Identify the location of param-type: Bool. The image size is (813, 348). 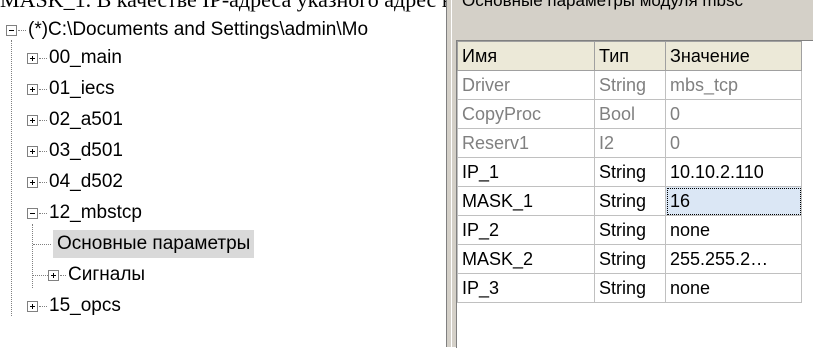
(630, 114).